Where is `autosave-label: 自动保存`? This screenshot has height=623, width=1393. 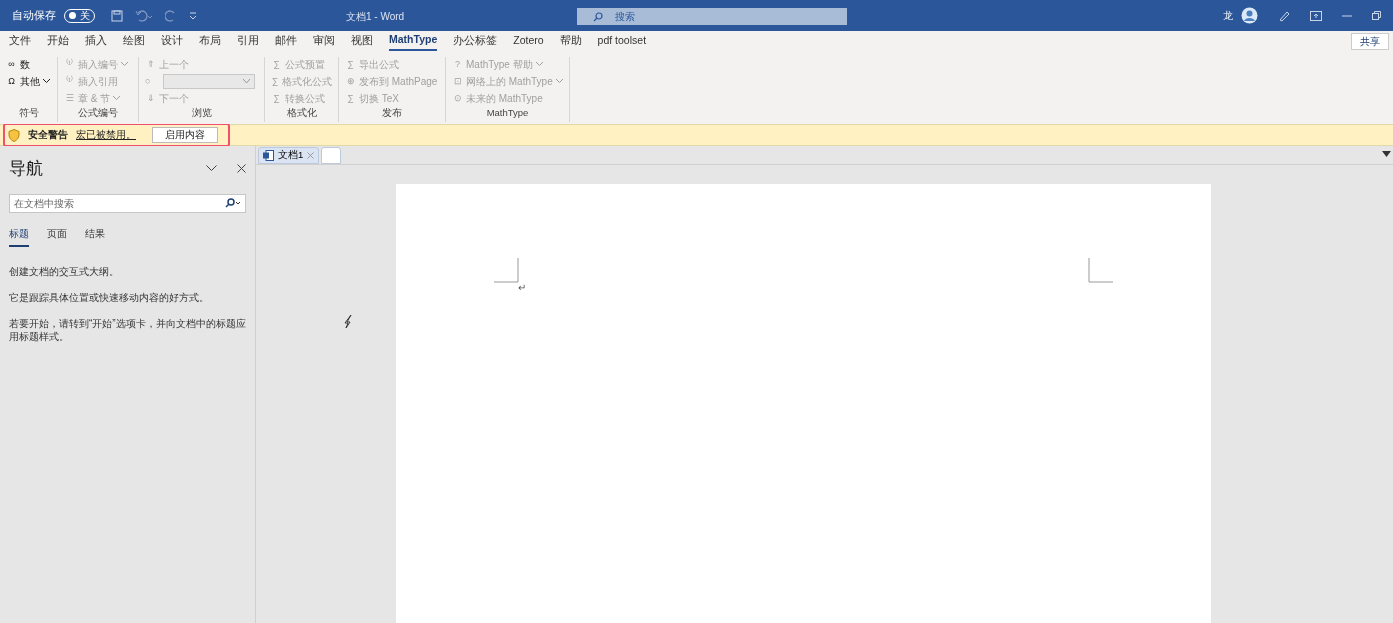
autosave-label: 自动保存 is located at coordinates (34, 16).